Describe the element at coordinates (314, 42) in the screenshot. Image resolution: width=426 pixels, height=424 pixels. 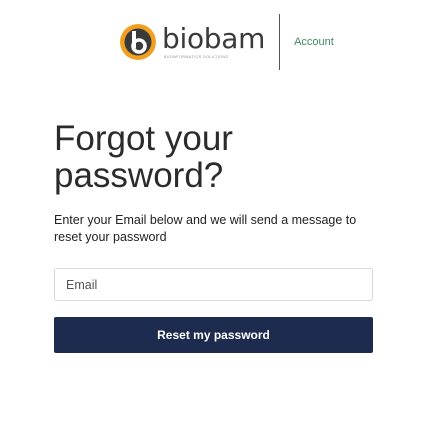
I see `account-link: Account` at that location.